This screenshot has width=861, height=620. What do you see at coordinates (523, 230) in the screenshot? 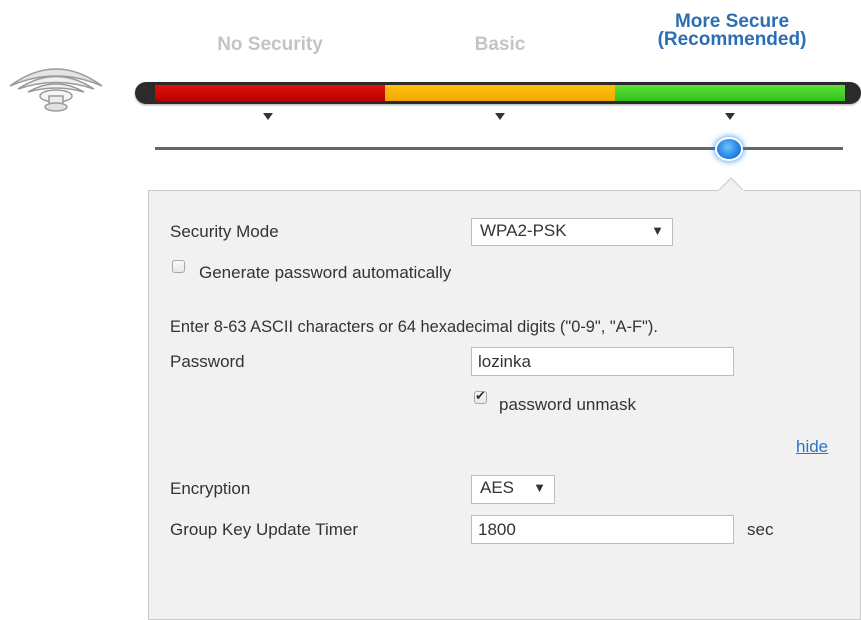
I see `security-mode-value: WPA2-PSK` at bounding box center [523, 230].